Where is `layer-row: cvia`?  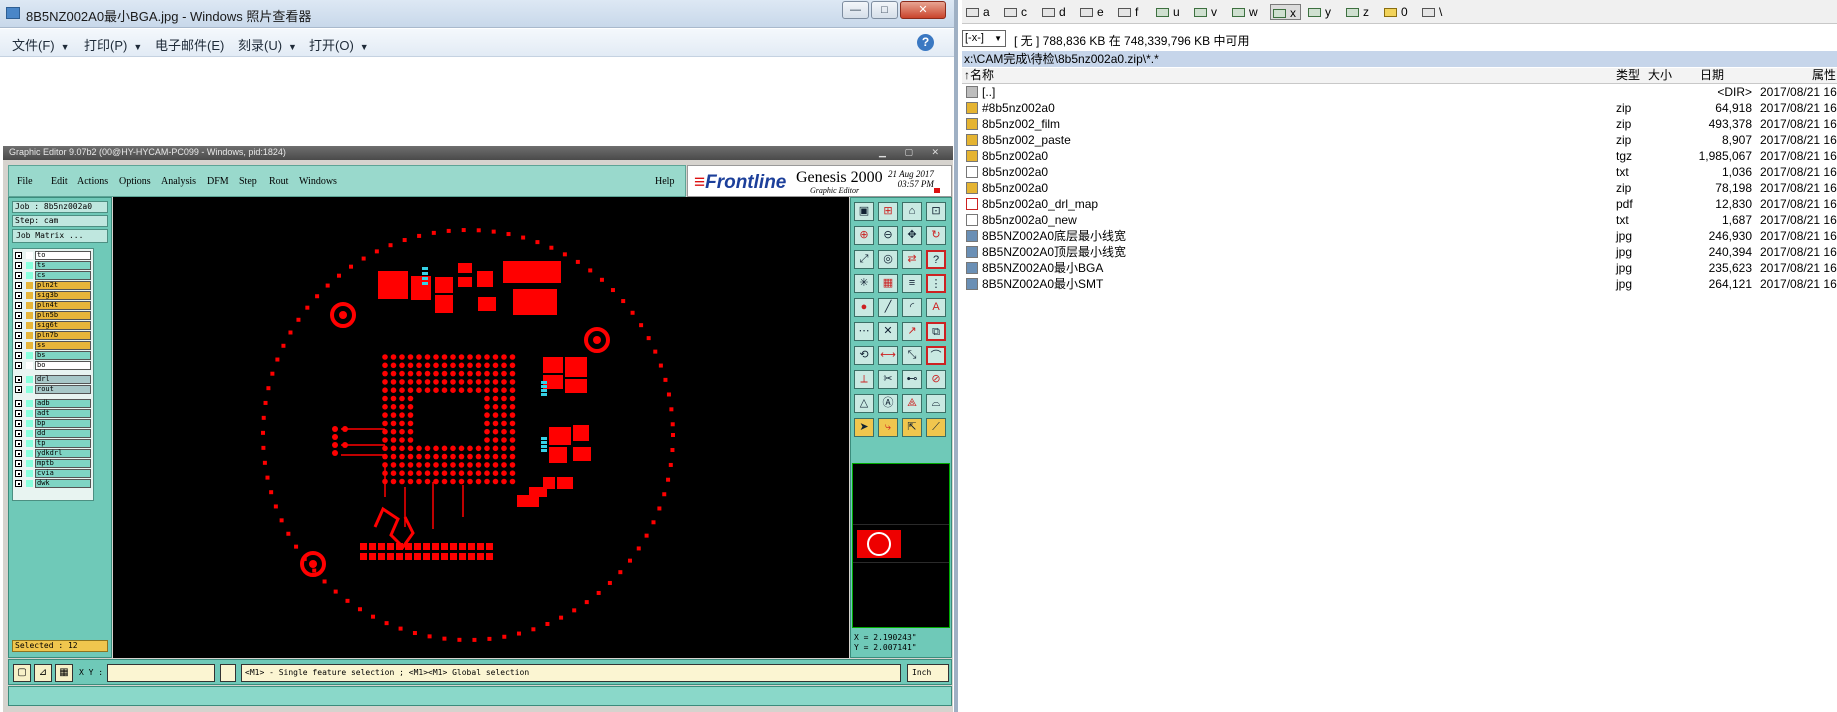
layer-row: cvia is located at coordinates (53, 473).